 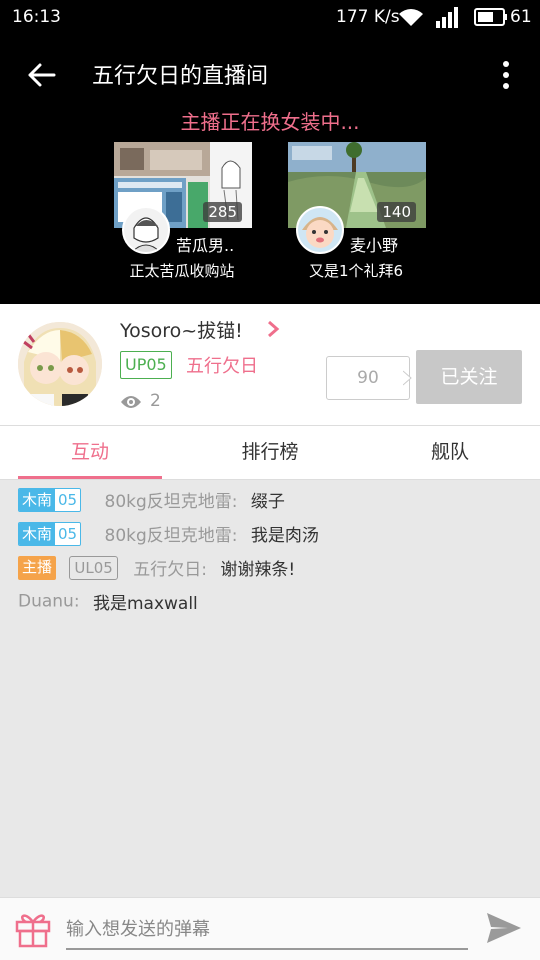 I want to click on streamer-name: 苦瓜男.., so click(x=205, y=245).